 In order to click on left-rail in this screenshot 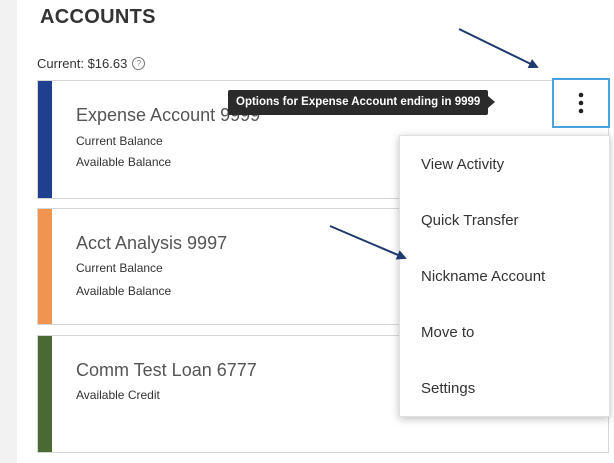, I will do `click(8, 231)`.